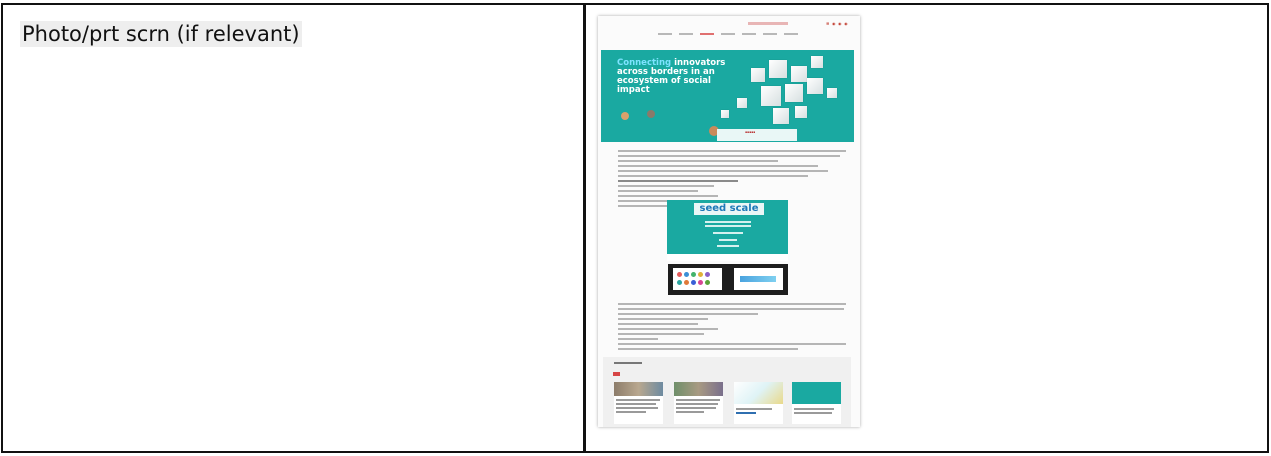 The height and width of the screenshot is (456, 1271). I want to click on slide-graphic, so click(758, 279).